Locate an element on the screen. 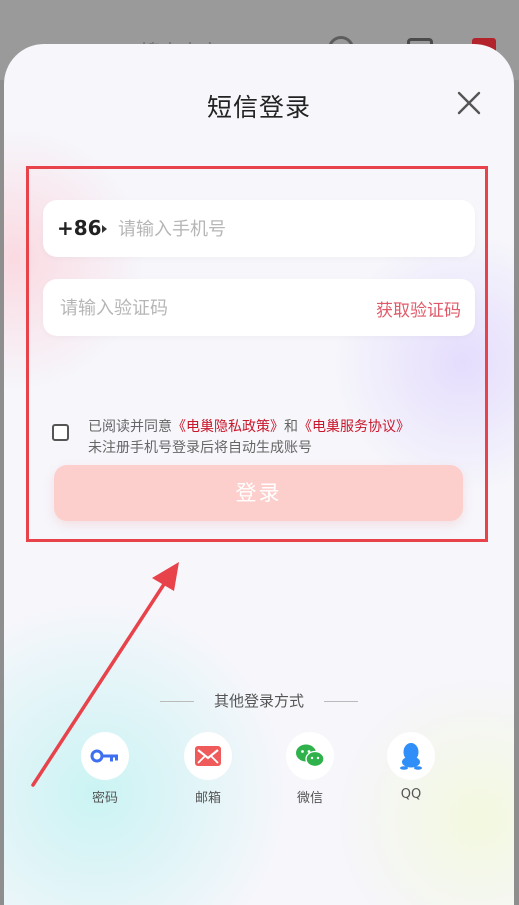 The image size is (519, 905). mail-icon is located at coordinates (208, 756).